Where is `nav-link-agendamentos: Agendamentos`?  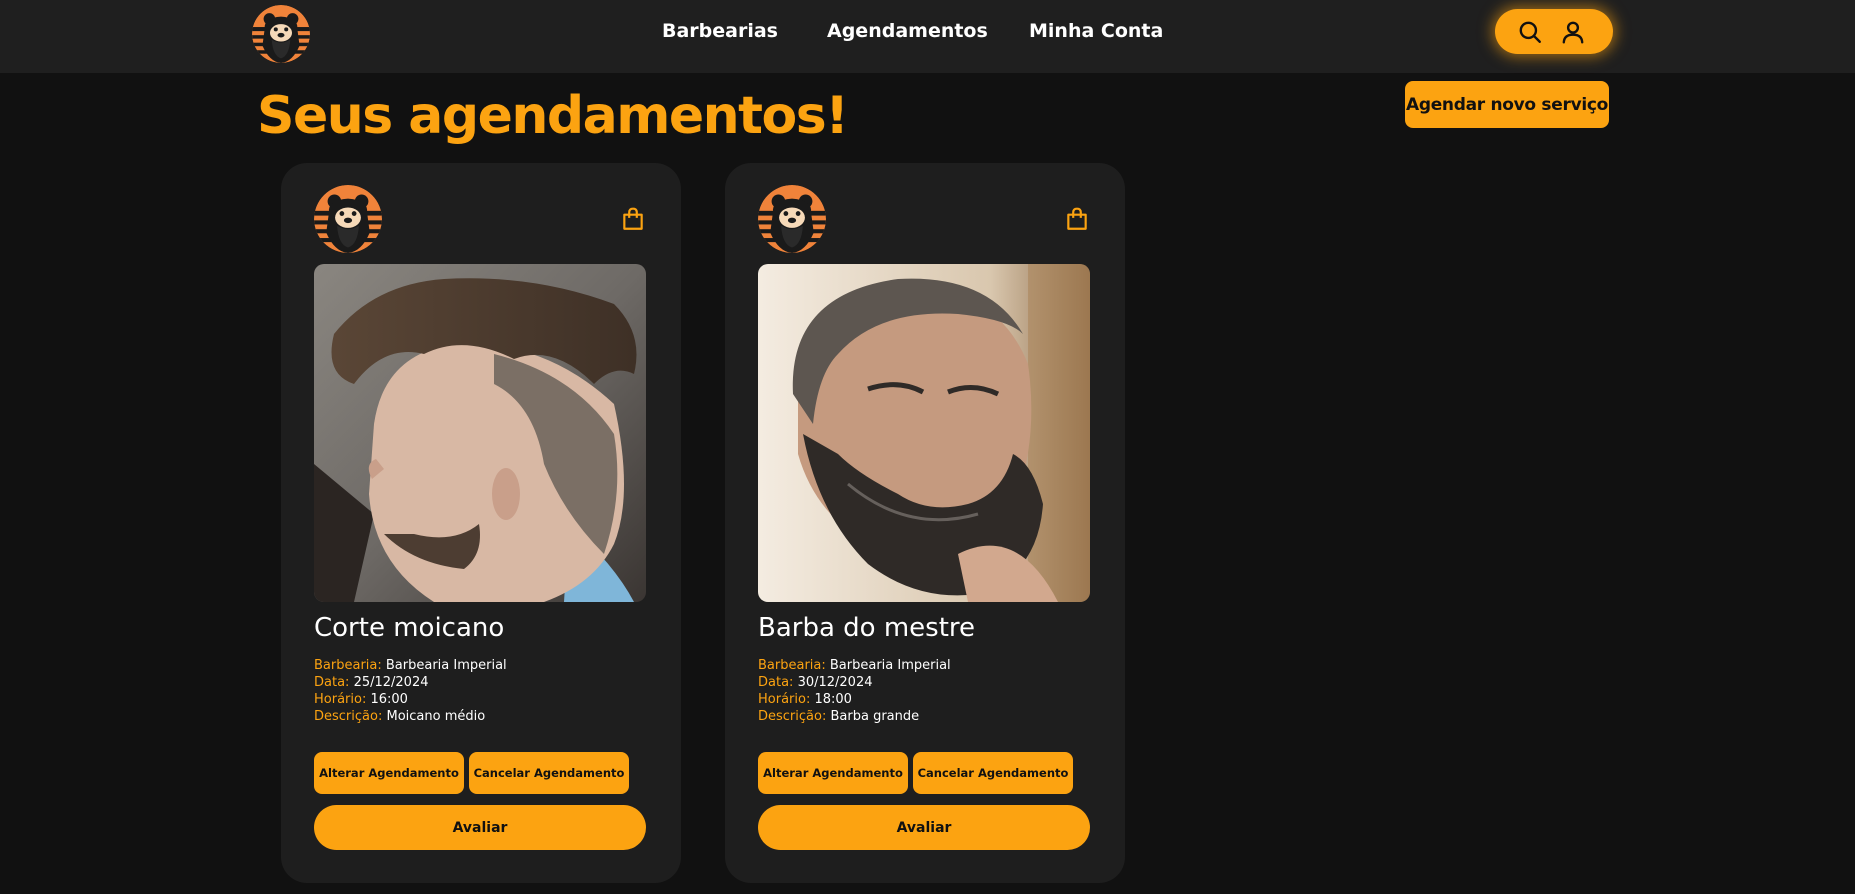 nav-link-agendamentos: Agendamentos is located at coordinates (907, 31).